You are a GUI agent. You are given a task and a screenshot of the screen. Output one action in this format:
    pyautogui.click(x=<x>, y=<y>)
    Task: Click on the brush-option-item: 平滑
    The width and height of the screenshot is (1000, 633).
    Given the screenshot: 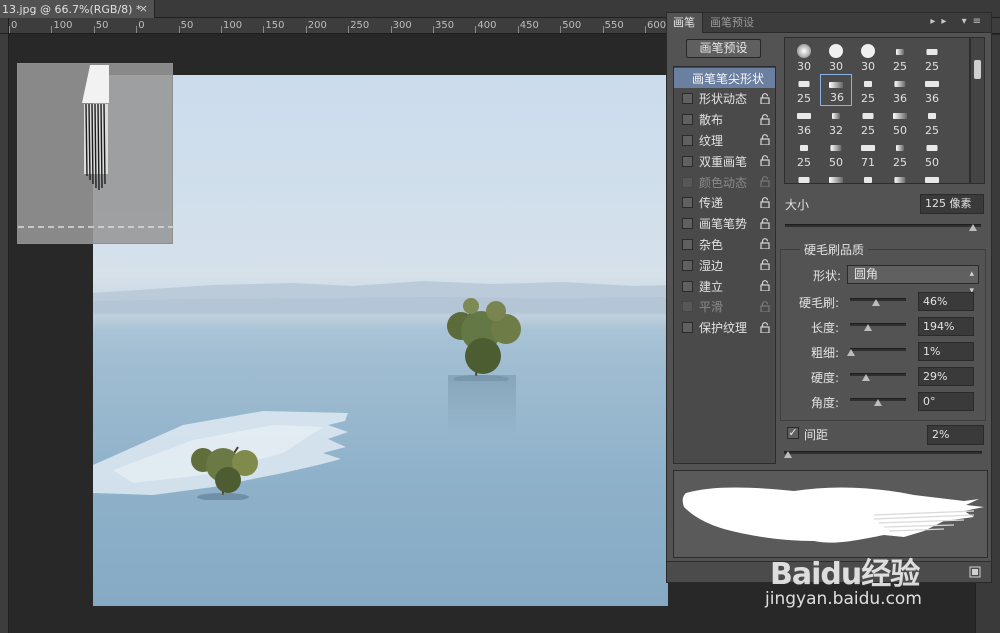 What is the action you would take?
    pyautogui.click(x=724, y=307)
    